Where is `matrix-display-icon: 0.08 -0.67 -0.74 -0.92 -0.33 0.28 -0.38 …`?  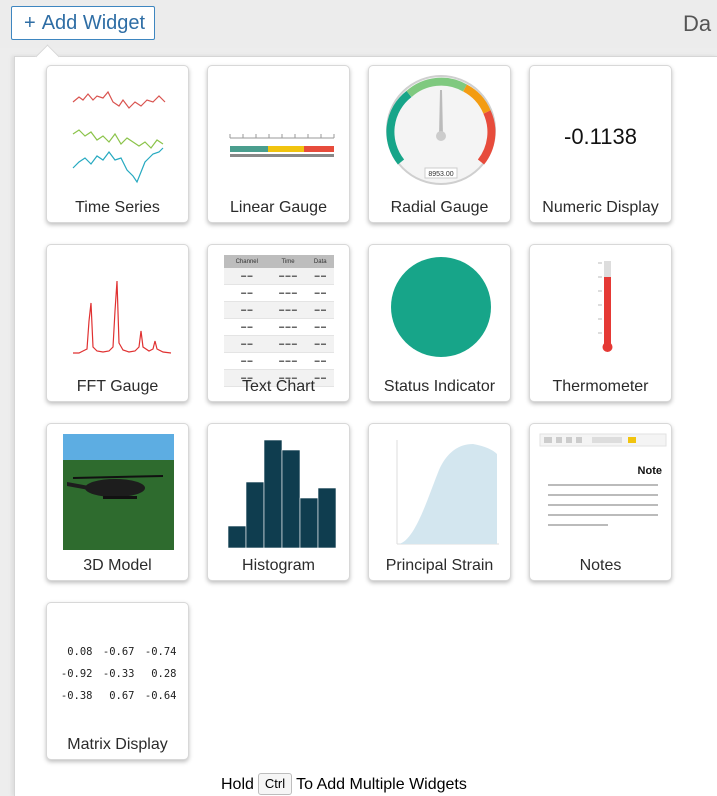 matrix-display-icon: 0.08 -0.67 -0.74 -0.92 -0.33 0.28 -0.38 … is located at coordinates (117, 674).